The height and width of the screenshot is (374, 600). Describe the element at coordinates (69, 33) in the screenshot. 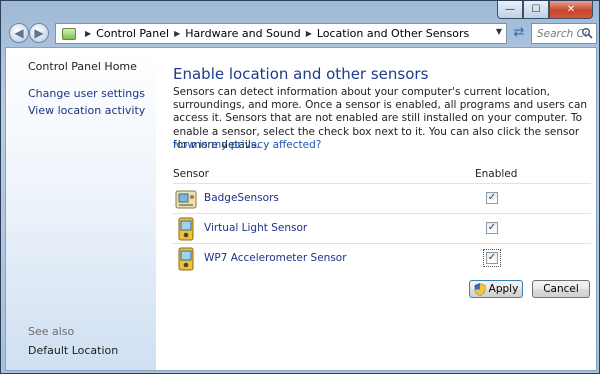

I see `control-panel-icon` at that location.